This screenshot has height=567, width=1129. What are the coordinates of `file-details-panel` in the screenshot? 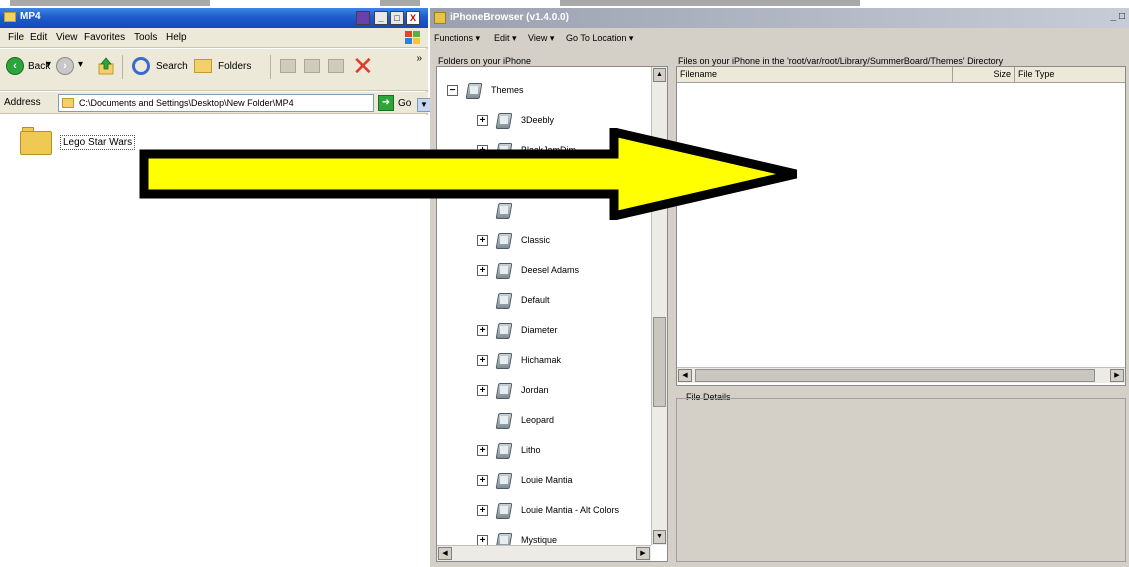 It's located at (901, 480).